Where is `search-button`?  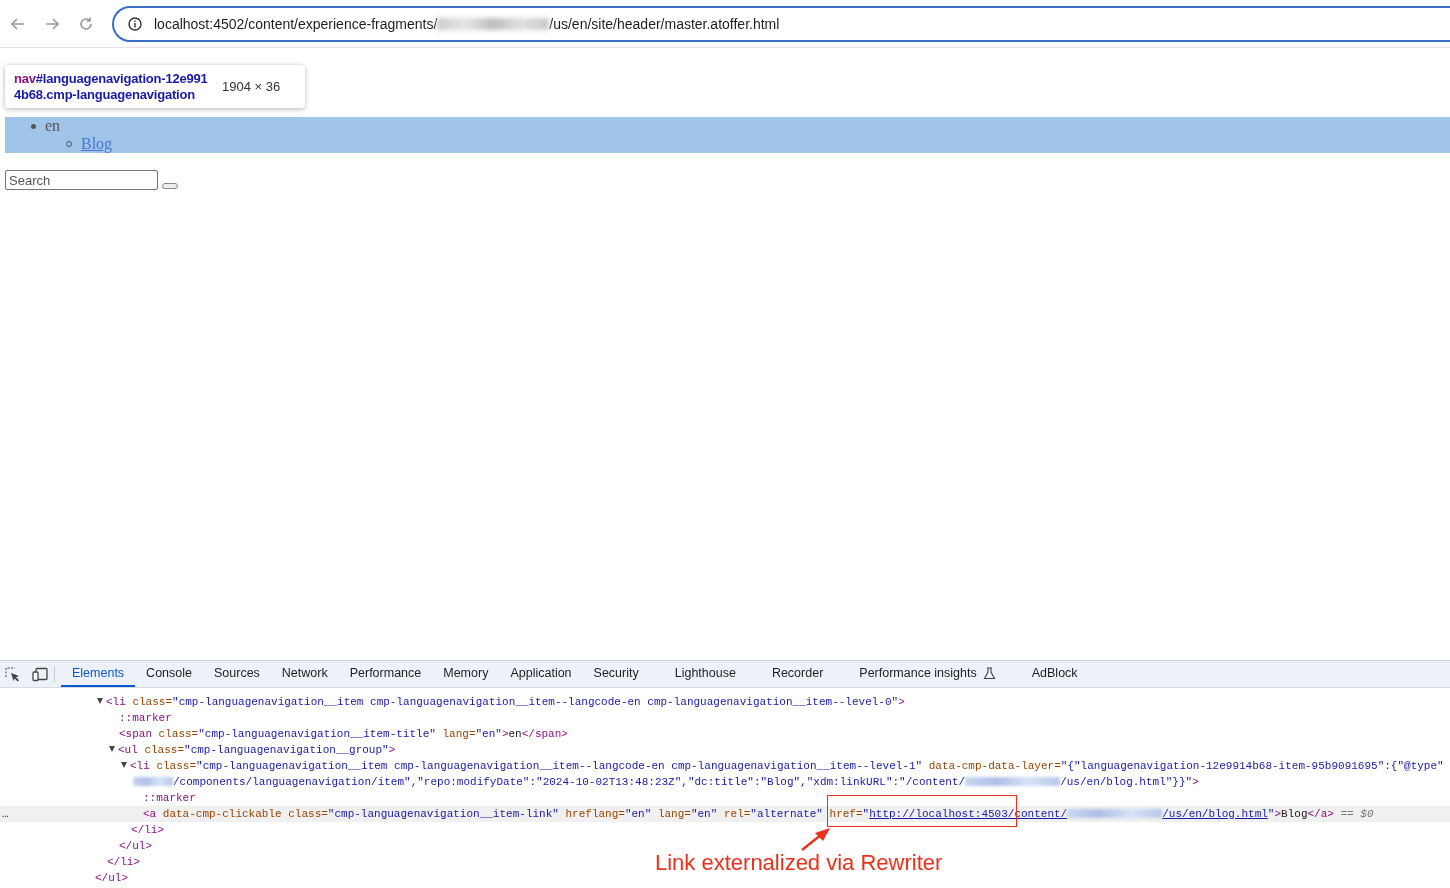 search-button is located at coordinates (170, 186).